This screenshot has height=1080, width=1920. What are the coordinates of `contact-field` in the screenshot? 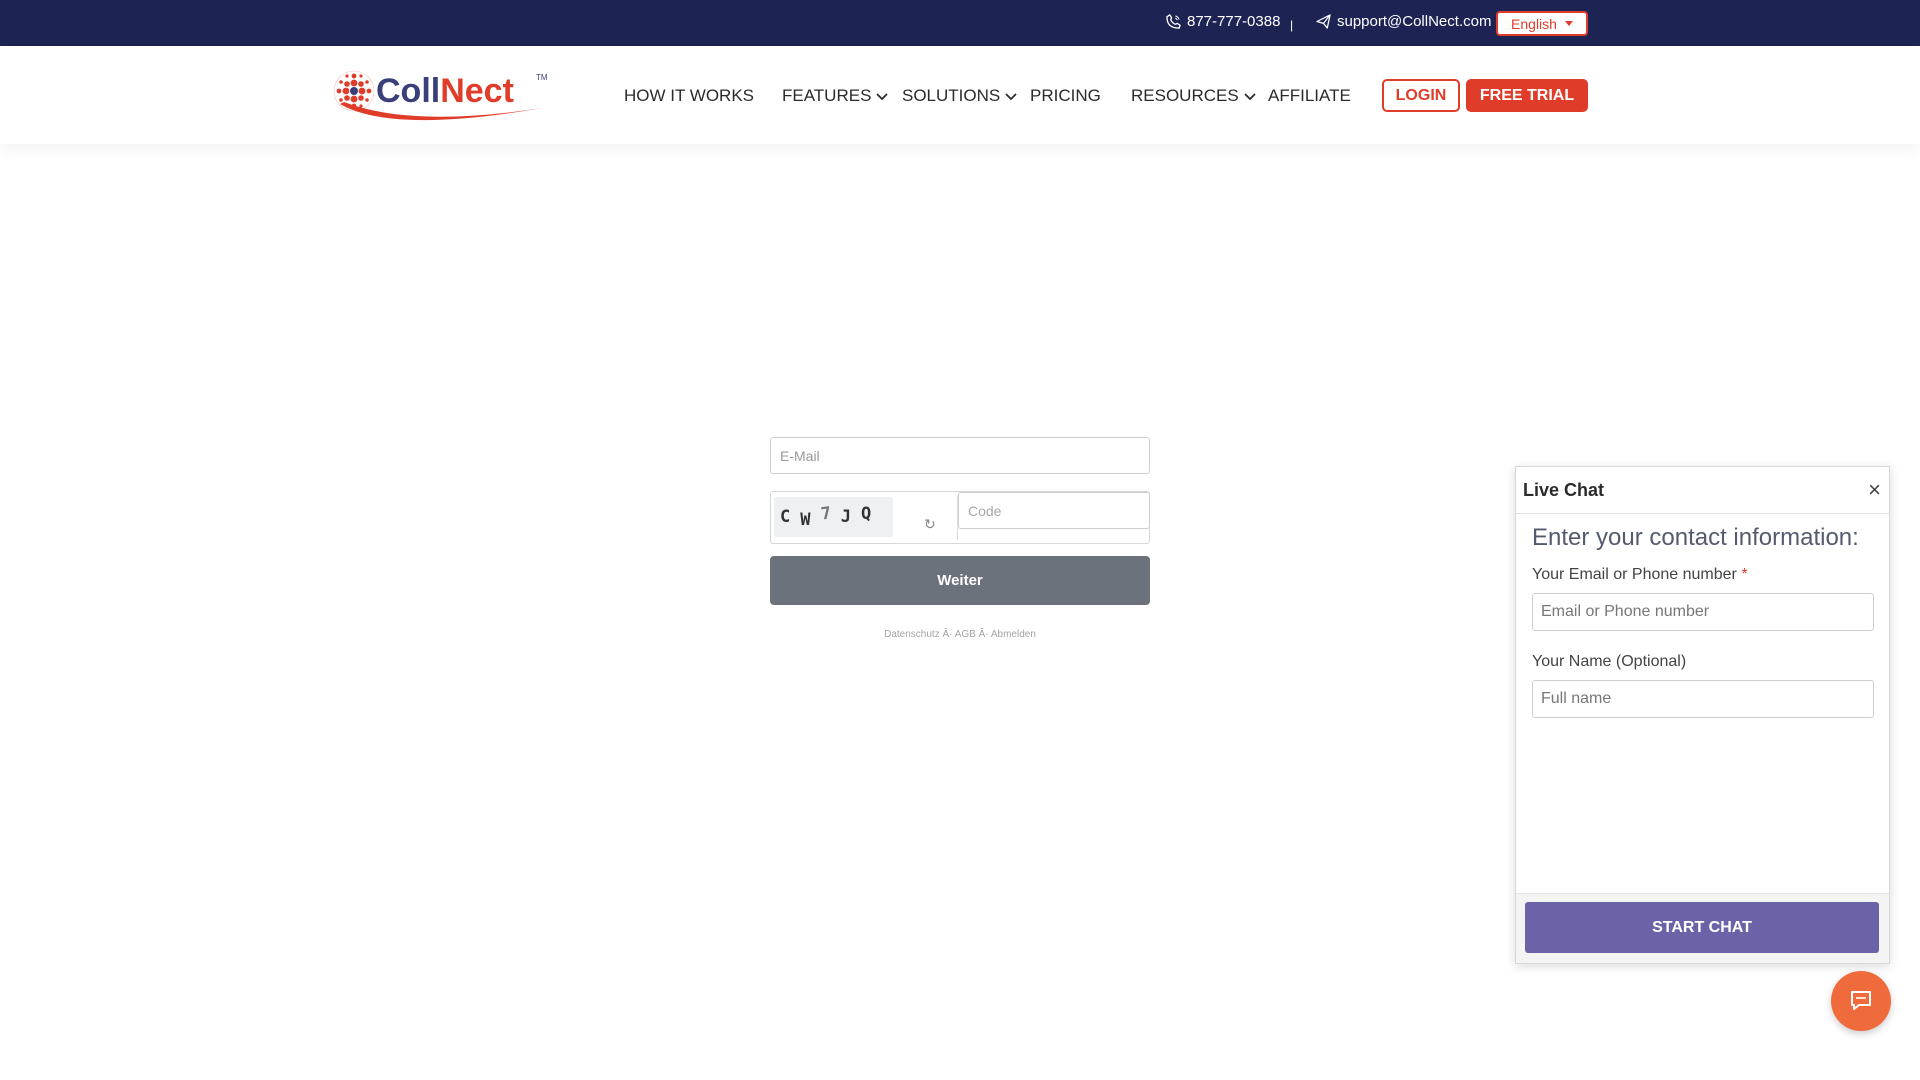 It's located at (1703, 612).